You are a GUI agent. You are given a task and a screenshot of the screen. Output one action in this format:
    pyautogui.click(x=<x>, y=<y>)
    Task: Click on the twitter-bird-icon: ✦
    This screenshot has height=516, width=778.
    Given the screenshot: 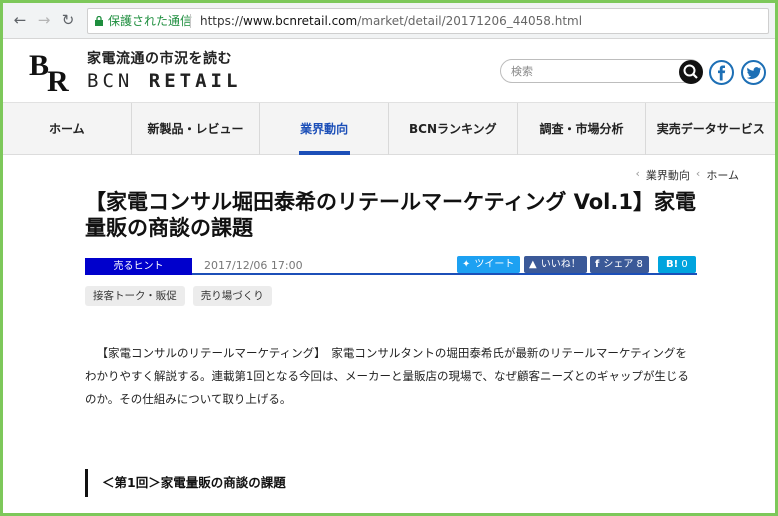 What is the action you would take?
    pyautogui.click(x=466, y=264)
    